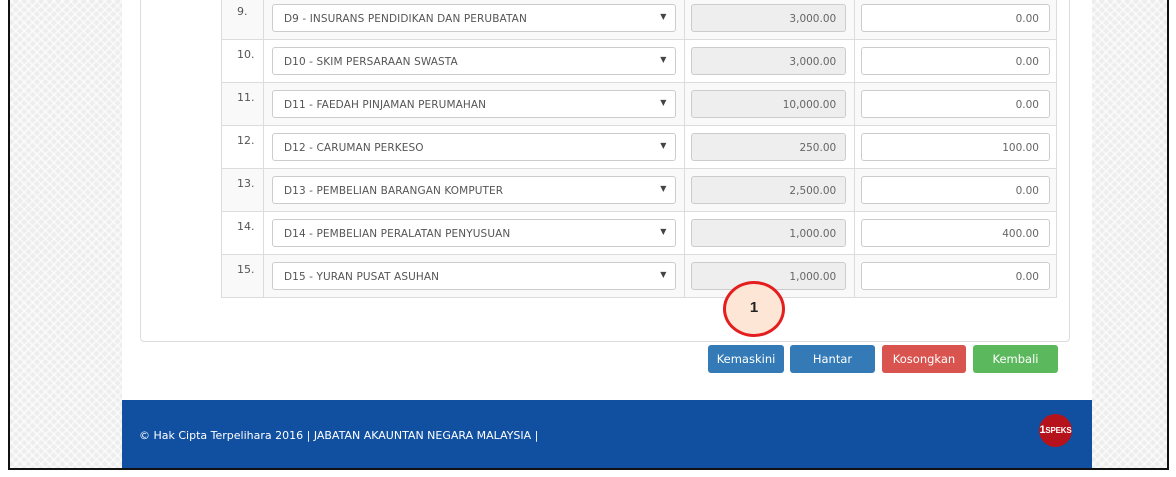  What do you see at coordinates (832, 359) in the screenshot?
I see `submit-button: Hantar` at bounding box center [832, 359].